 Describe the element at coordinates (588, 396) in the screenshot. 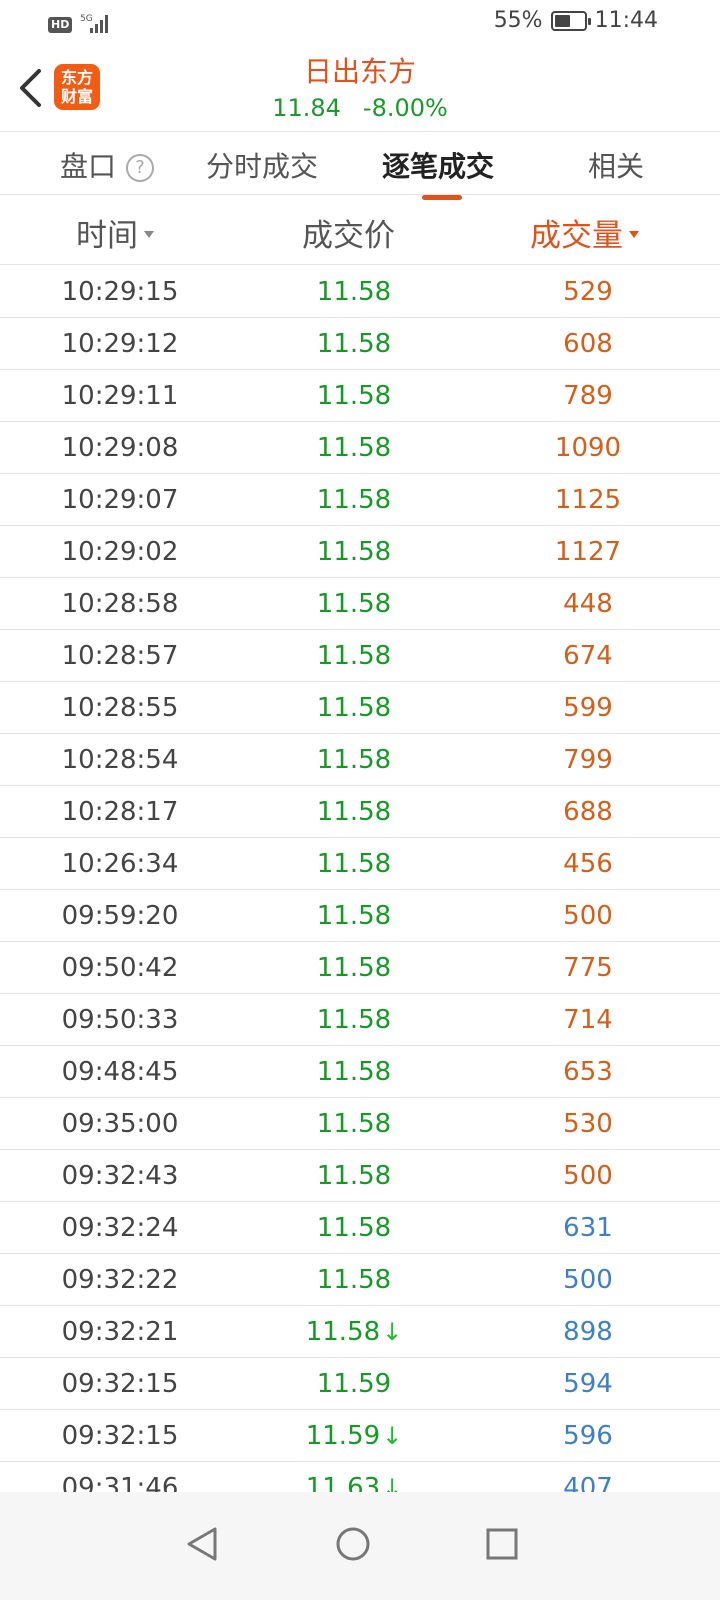

I see `trade-volume: 789` at that location.